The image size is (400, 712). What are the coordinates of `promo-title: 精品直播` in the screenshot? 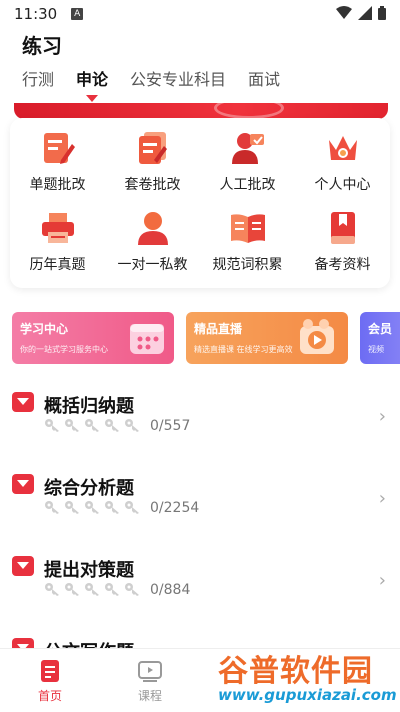 It's located at (218, 329).